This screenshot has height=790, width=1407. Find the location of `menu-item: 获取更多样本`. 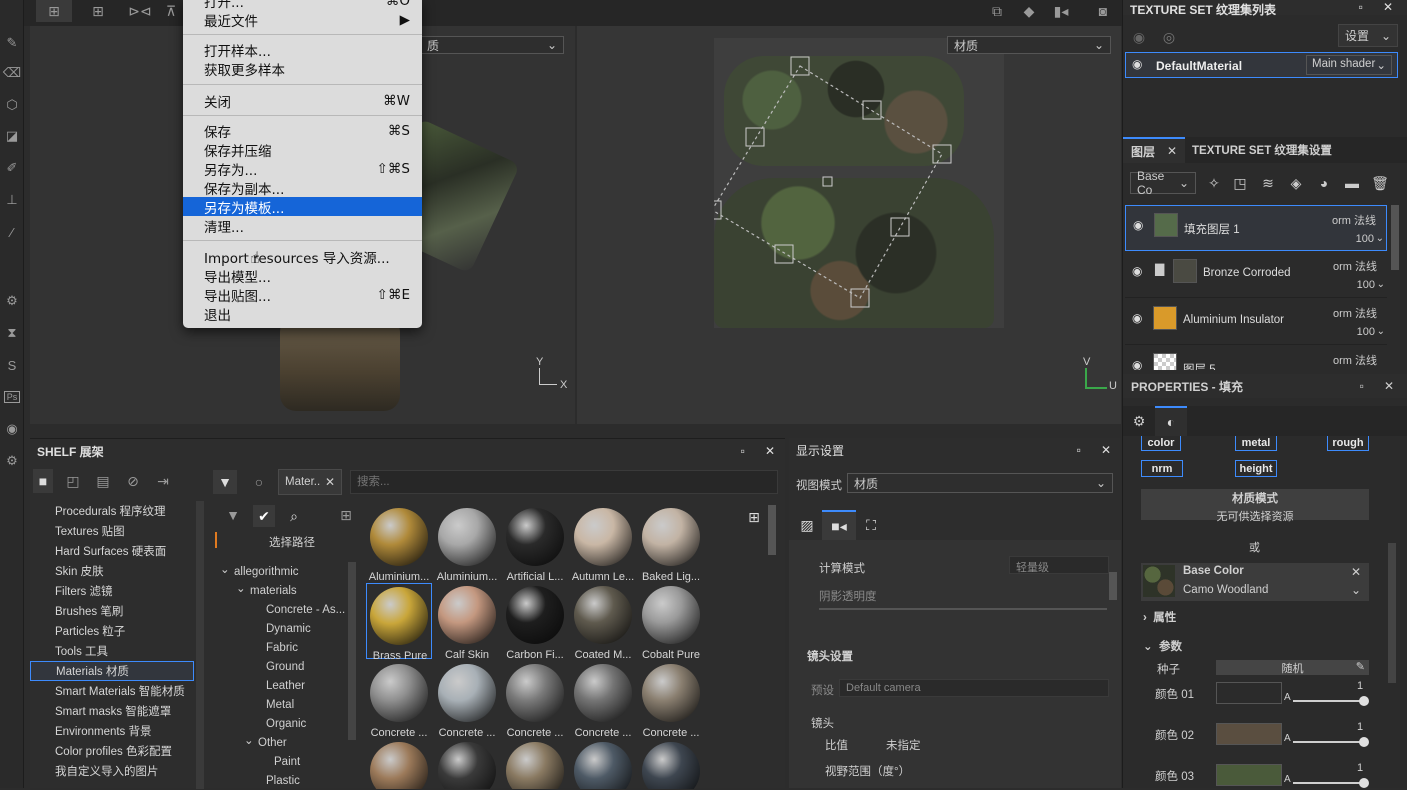

menu-item: 获取更多样本 is located at coordinates (302, 69).